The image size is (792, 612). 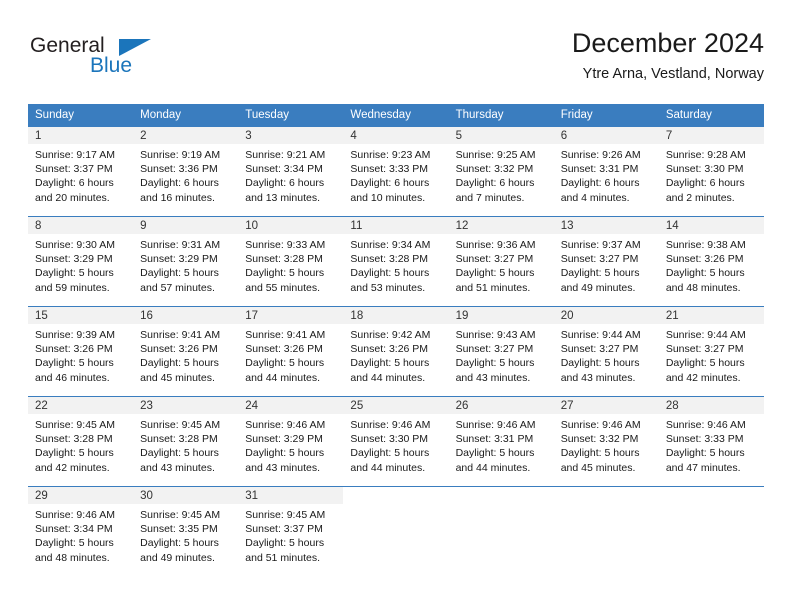 What do you see at coordinates (501, 315) in the screenshot?
I see `day-number: 19` at bounding box center [501, 315].